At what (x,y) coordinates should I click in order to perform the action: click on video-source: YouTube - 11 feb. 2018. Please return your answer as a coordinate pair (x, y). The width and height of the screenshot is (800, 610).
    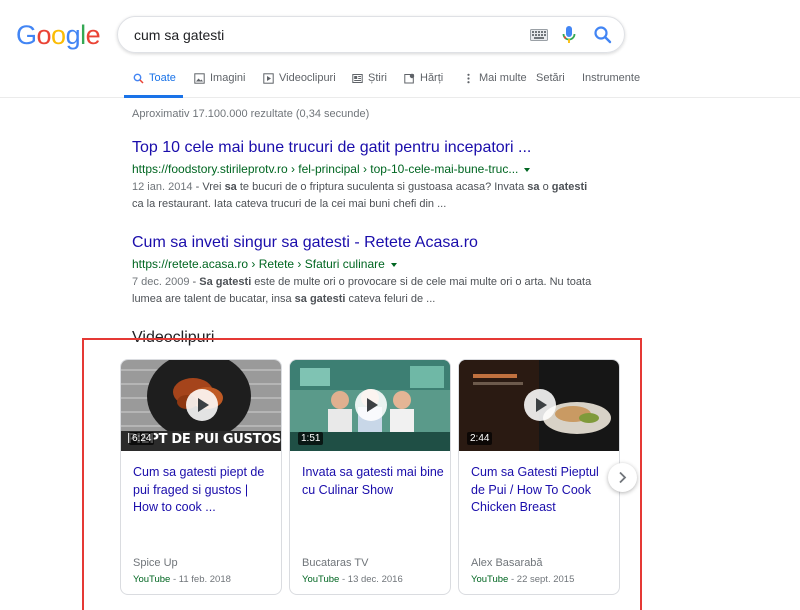
    Looking at the image, I should click on (182, 579).